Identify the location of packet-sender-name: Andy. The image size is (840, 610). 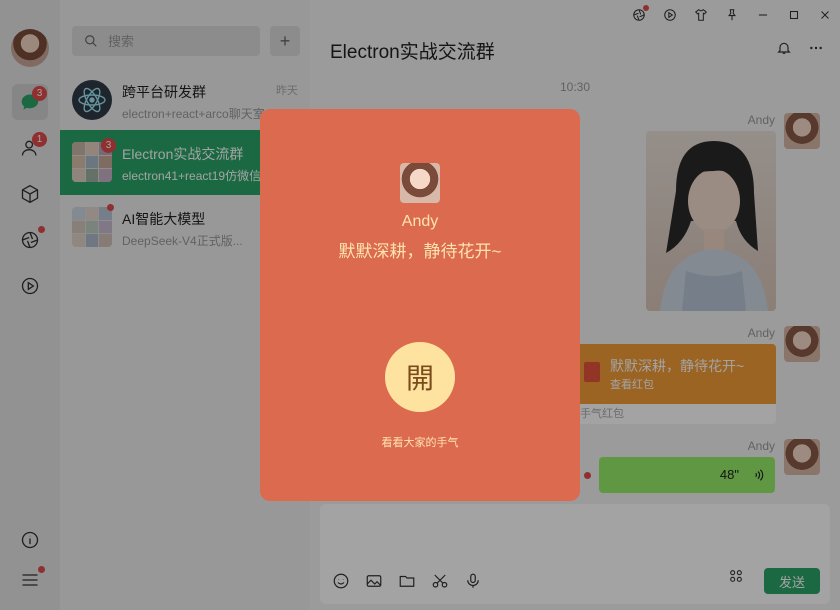
(420, 221).